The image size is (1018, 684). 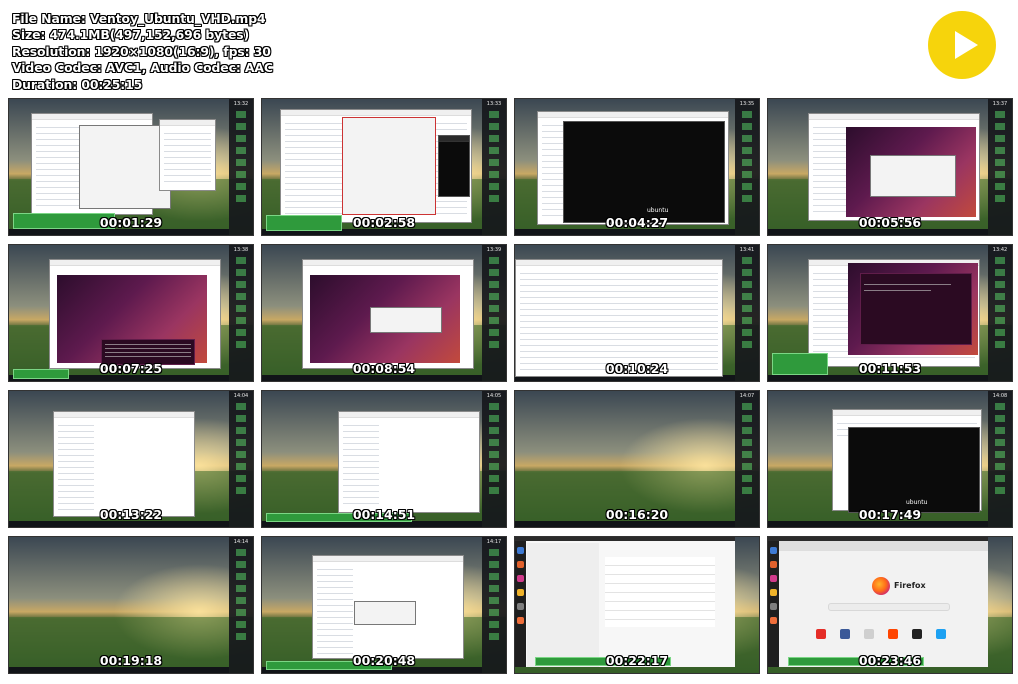 What do you see at coordinates (141, 51) in the screenshot?
I see `resolution: Resolution: 1920×1080(16:9), fps: 30` at bounding box center [141, 51].